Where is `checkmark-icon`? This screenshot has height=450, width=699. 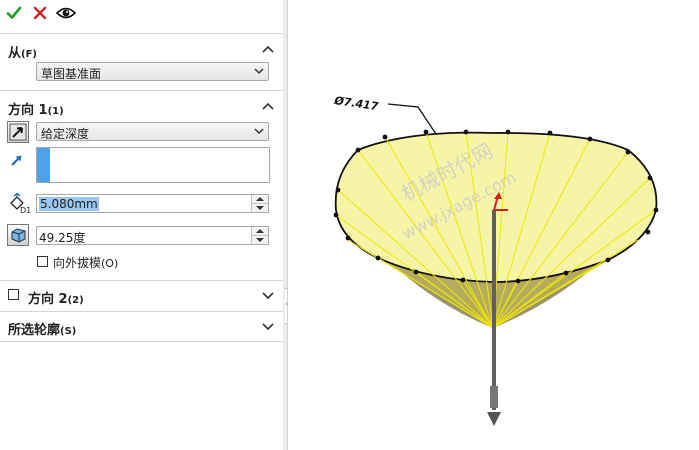
checkmark-icon is located at coordinates (14, 12).